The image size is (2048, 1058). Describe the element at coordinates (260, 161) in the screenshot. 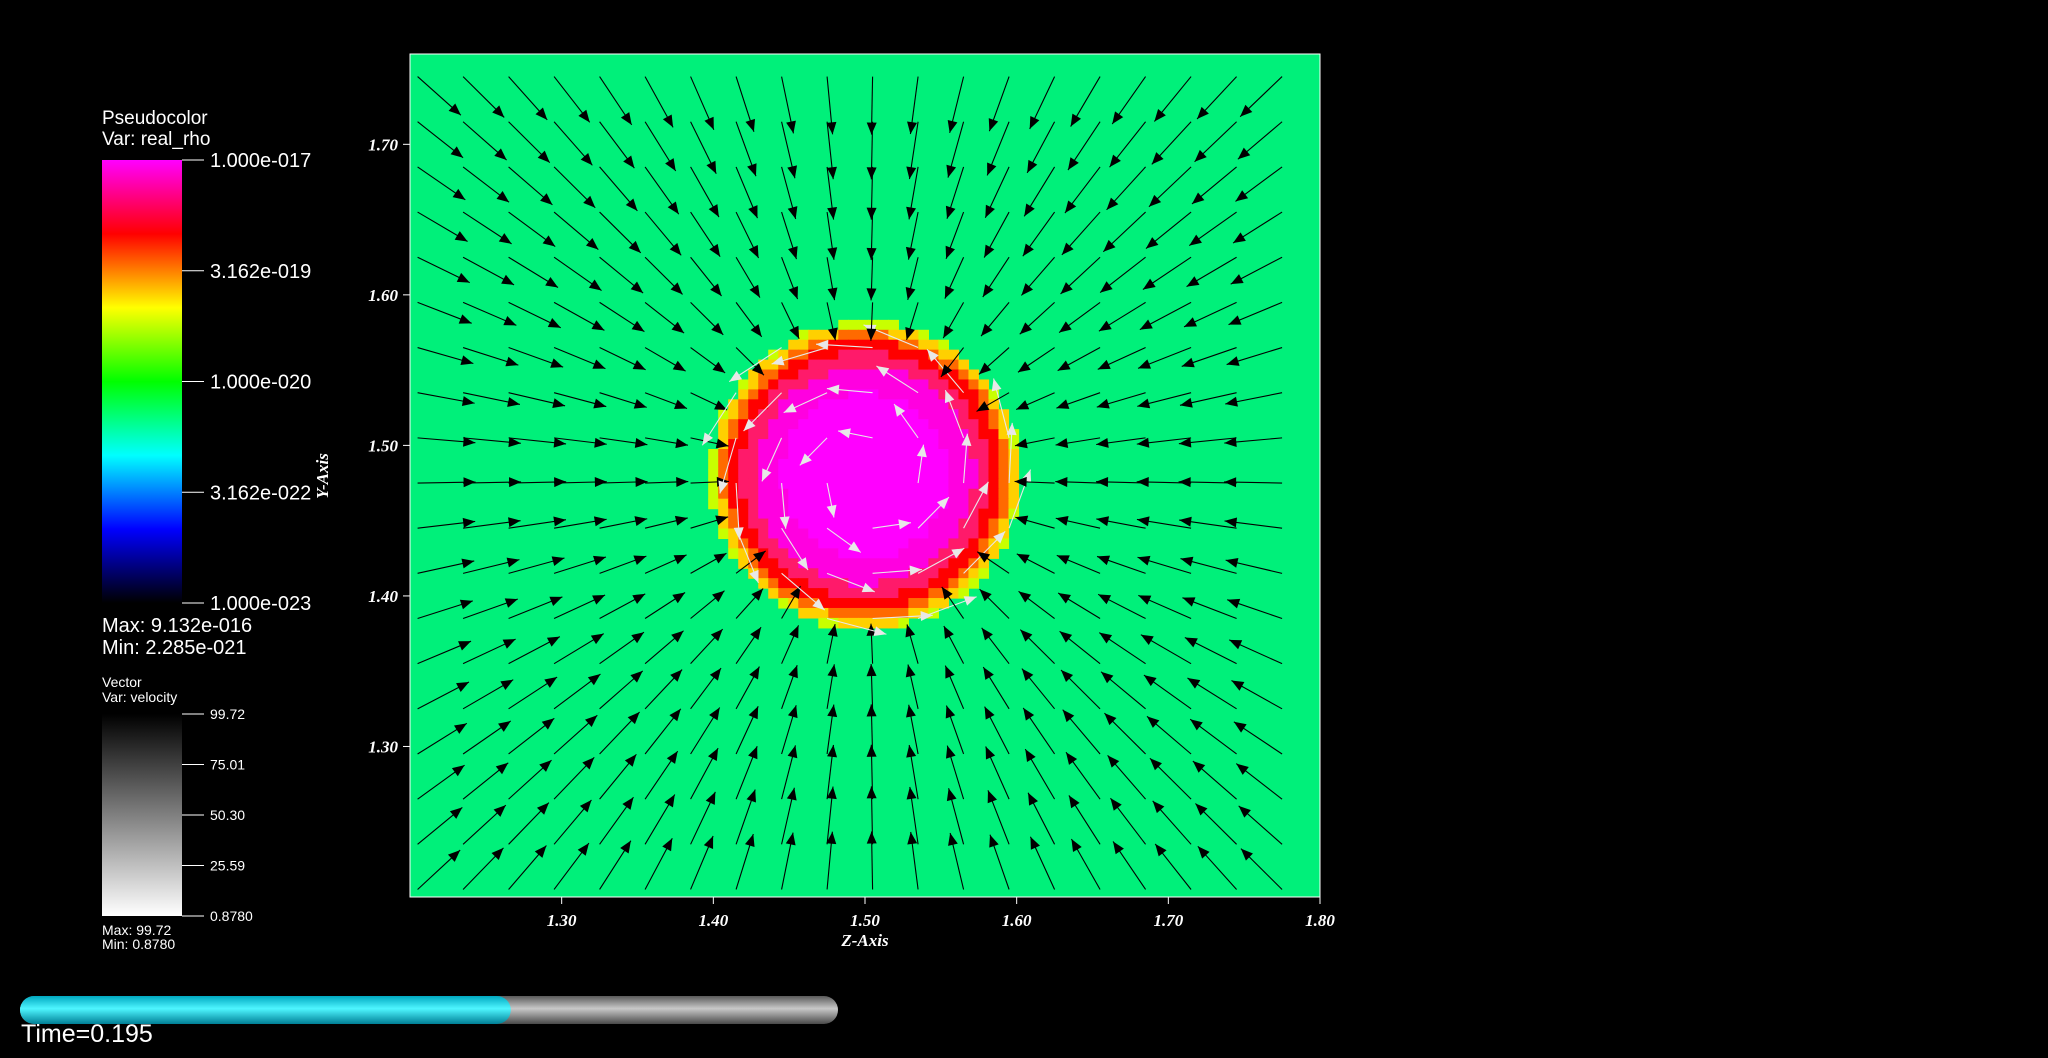

I see `pseudocolor-tick-label: 1.000e-017` at that location.